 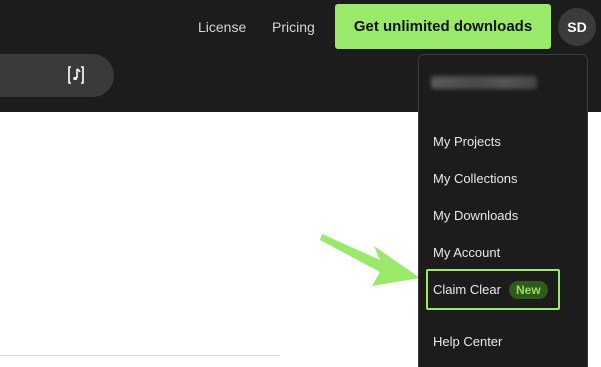 I want to click on search-bar, so click(x=57, y=75).